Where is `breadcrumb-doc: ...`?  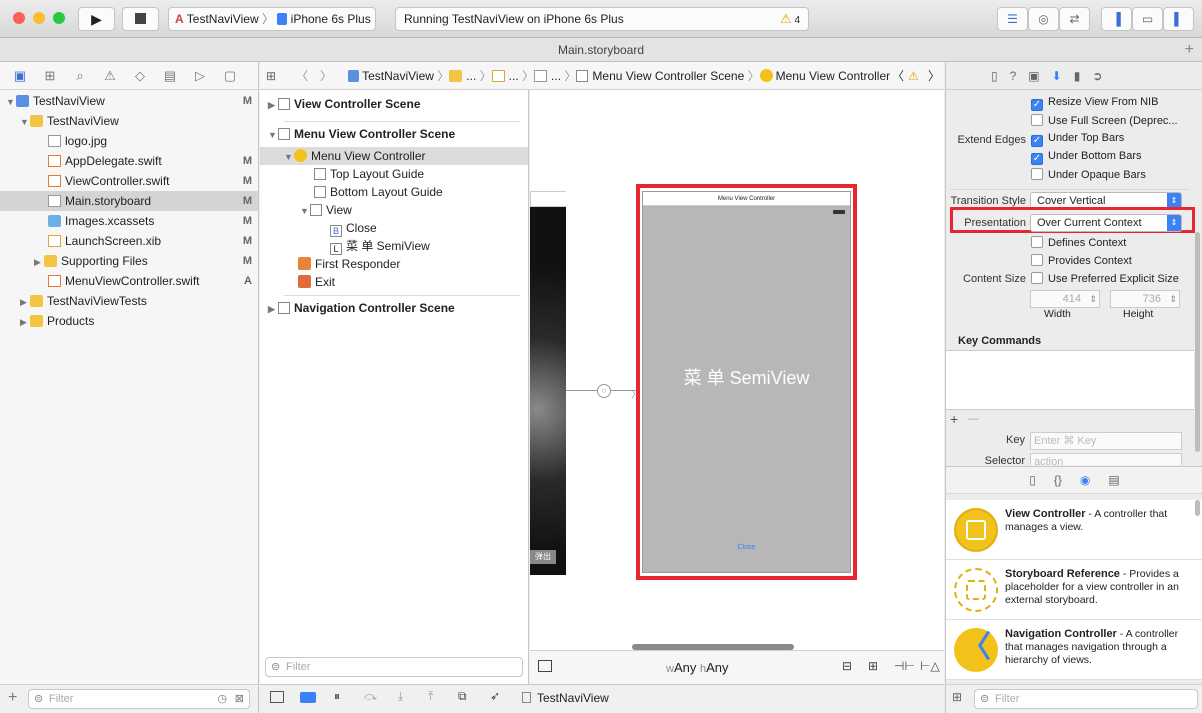 breadcrumb-doc: ... is located at coordinates (556, 76).